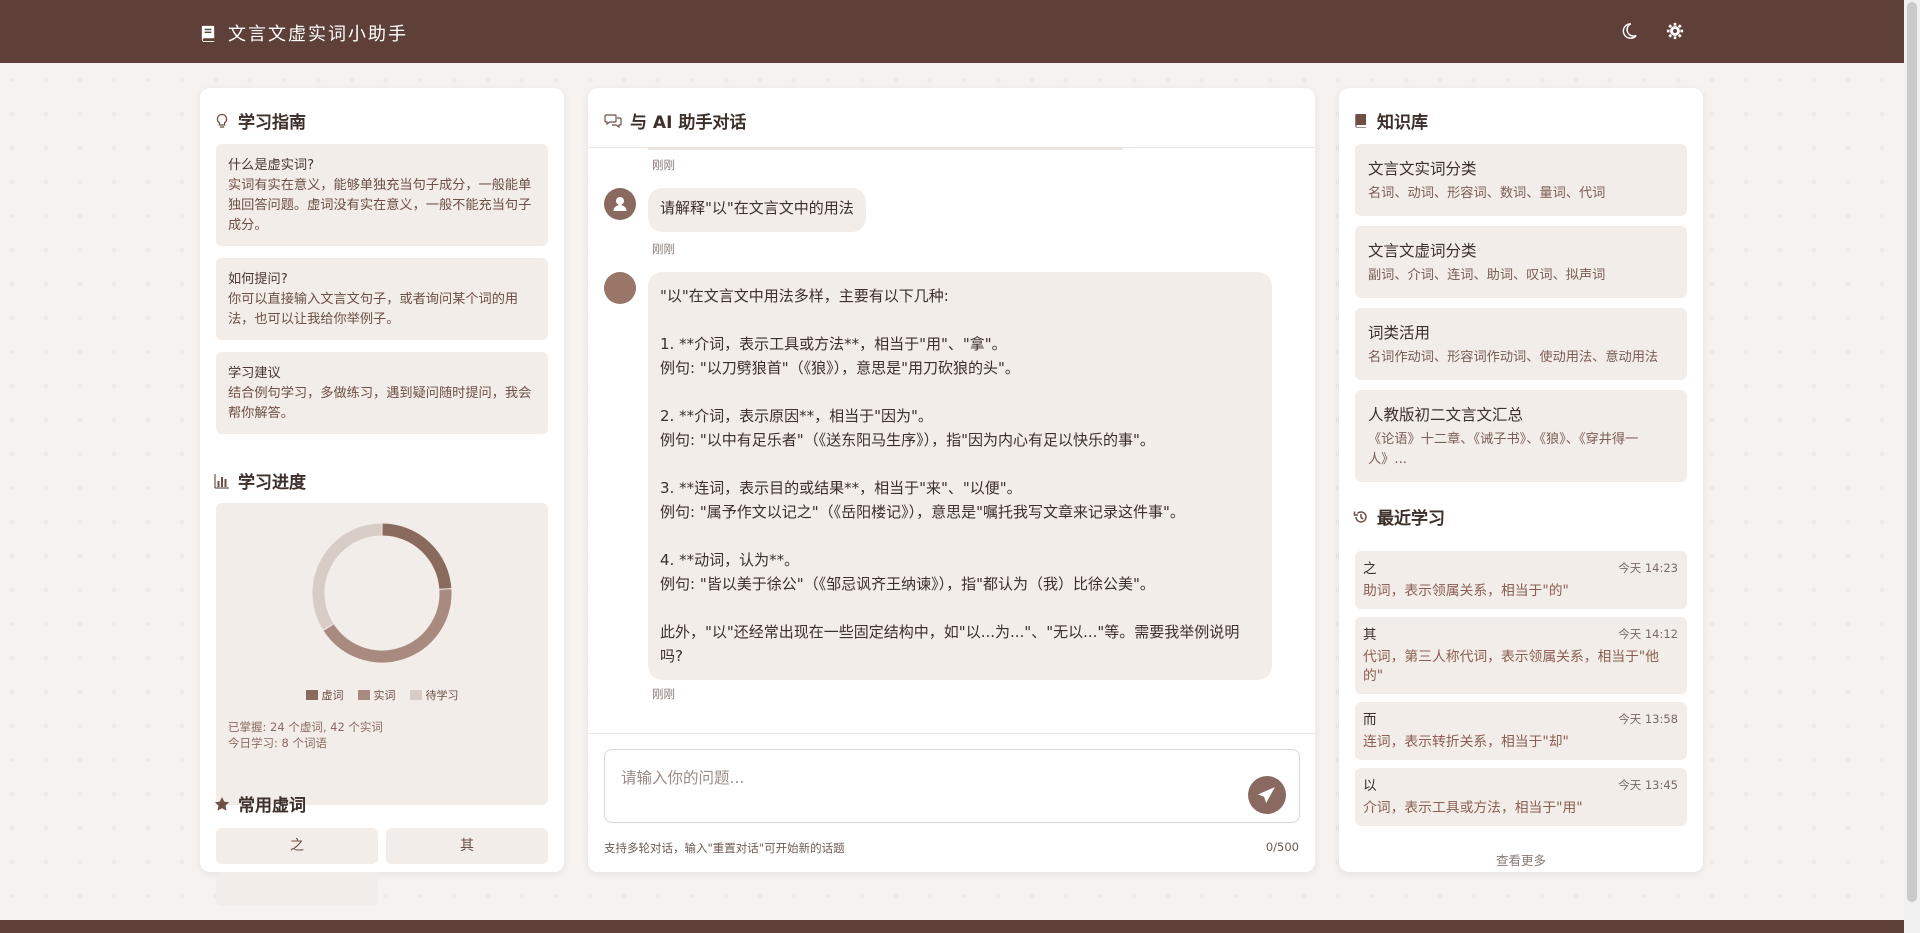 The height and width of the screenshot is (933, 1920). What do you see at coordinates (272, 483) in the screenshot?
I see `progress-title: 学习进度` at bounding box center [272, 483].